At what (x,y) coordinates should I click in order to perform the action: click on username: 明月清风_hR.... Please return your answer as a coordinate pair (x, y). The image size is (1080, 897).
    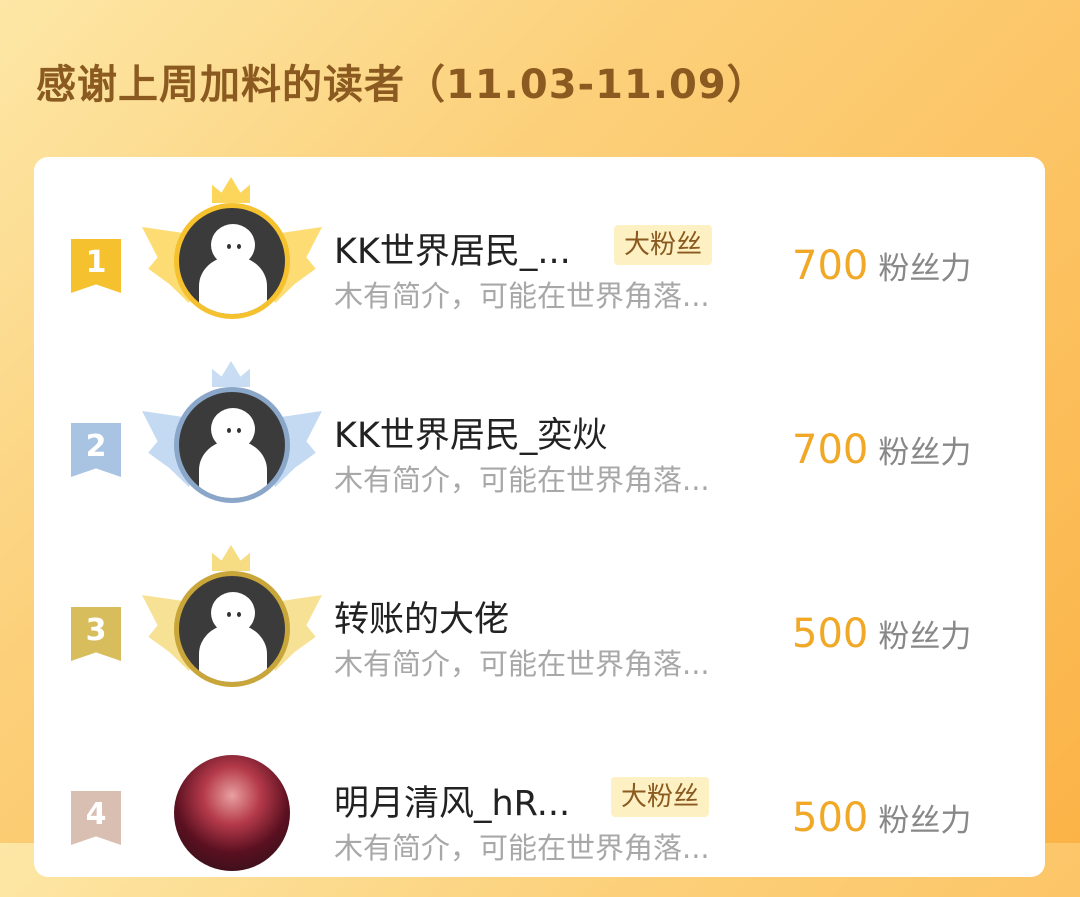
    Looking at the image, I should click on (452, 800).